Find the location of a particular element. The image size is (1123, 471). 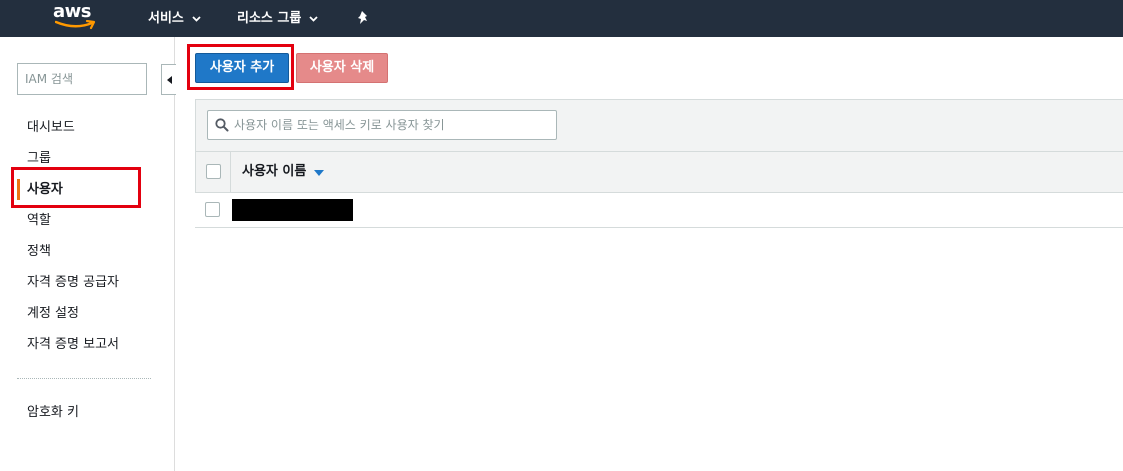

column-header-username: 사용자 이름 is located at coordinates (274, 172).